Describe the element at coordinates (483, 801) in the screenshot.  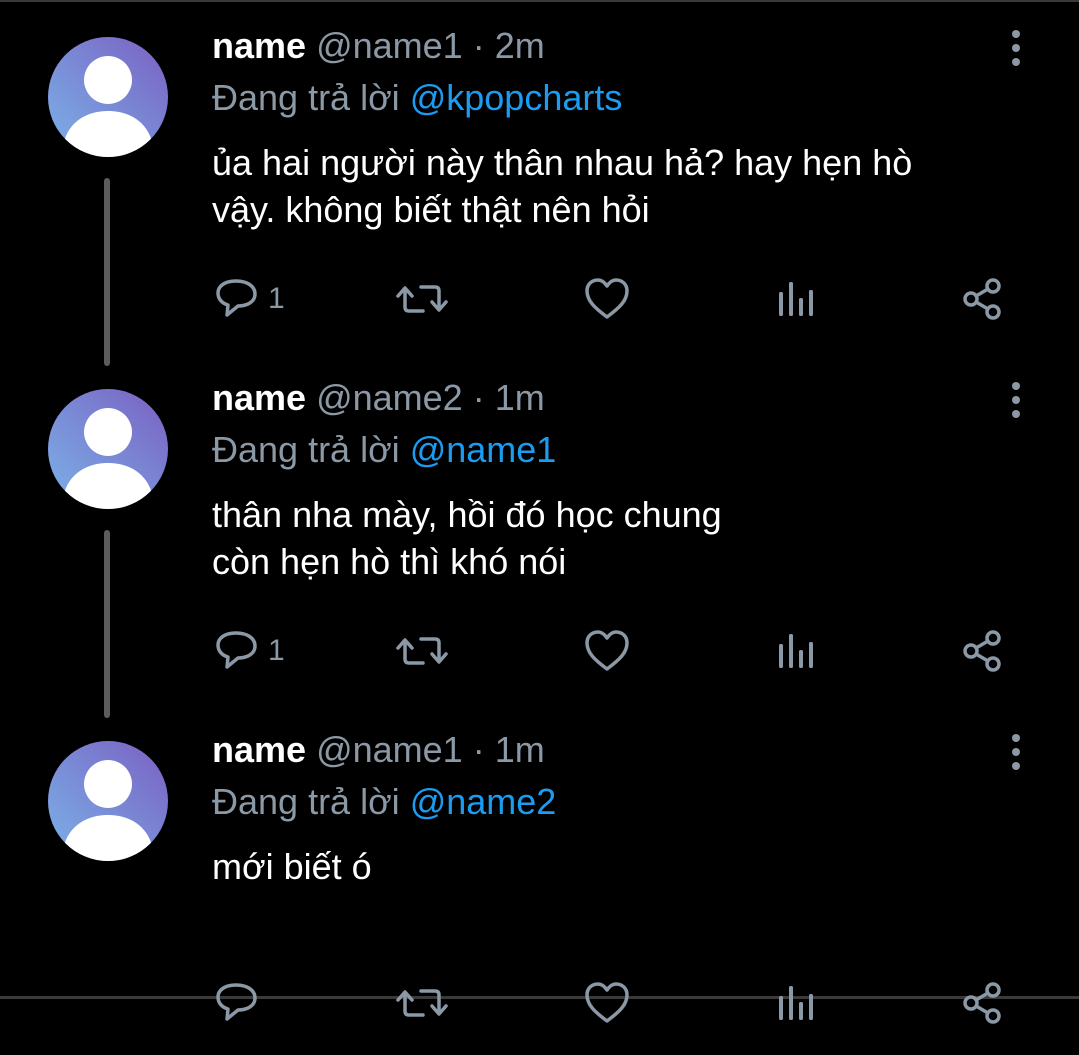
I see `mention-link: @name2` at that location.